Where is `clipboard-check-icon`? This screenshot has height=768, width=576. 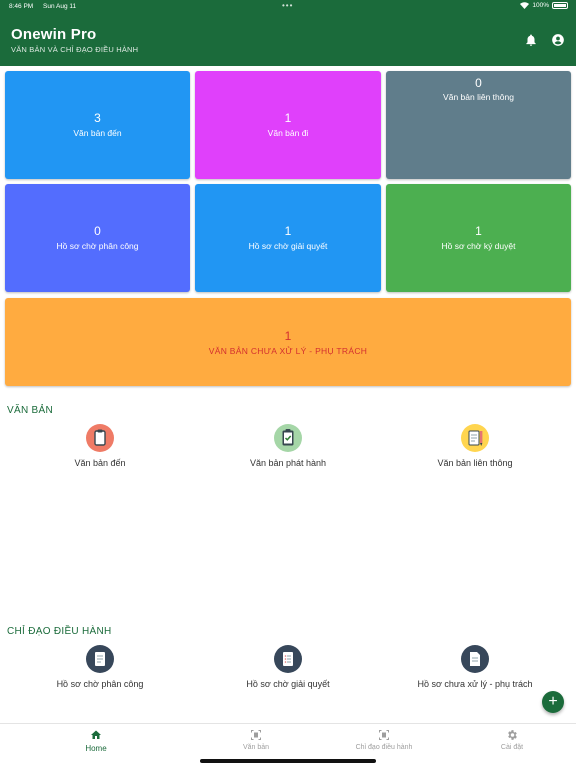 clipboard-check-icon is located at coordinates (288, 438).